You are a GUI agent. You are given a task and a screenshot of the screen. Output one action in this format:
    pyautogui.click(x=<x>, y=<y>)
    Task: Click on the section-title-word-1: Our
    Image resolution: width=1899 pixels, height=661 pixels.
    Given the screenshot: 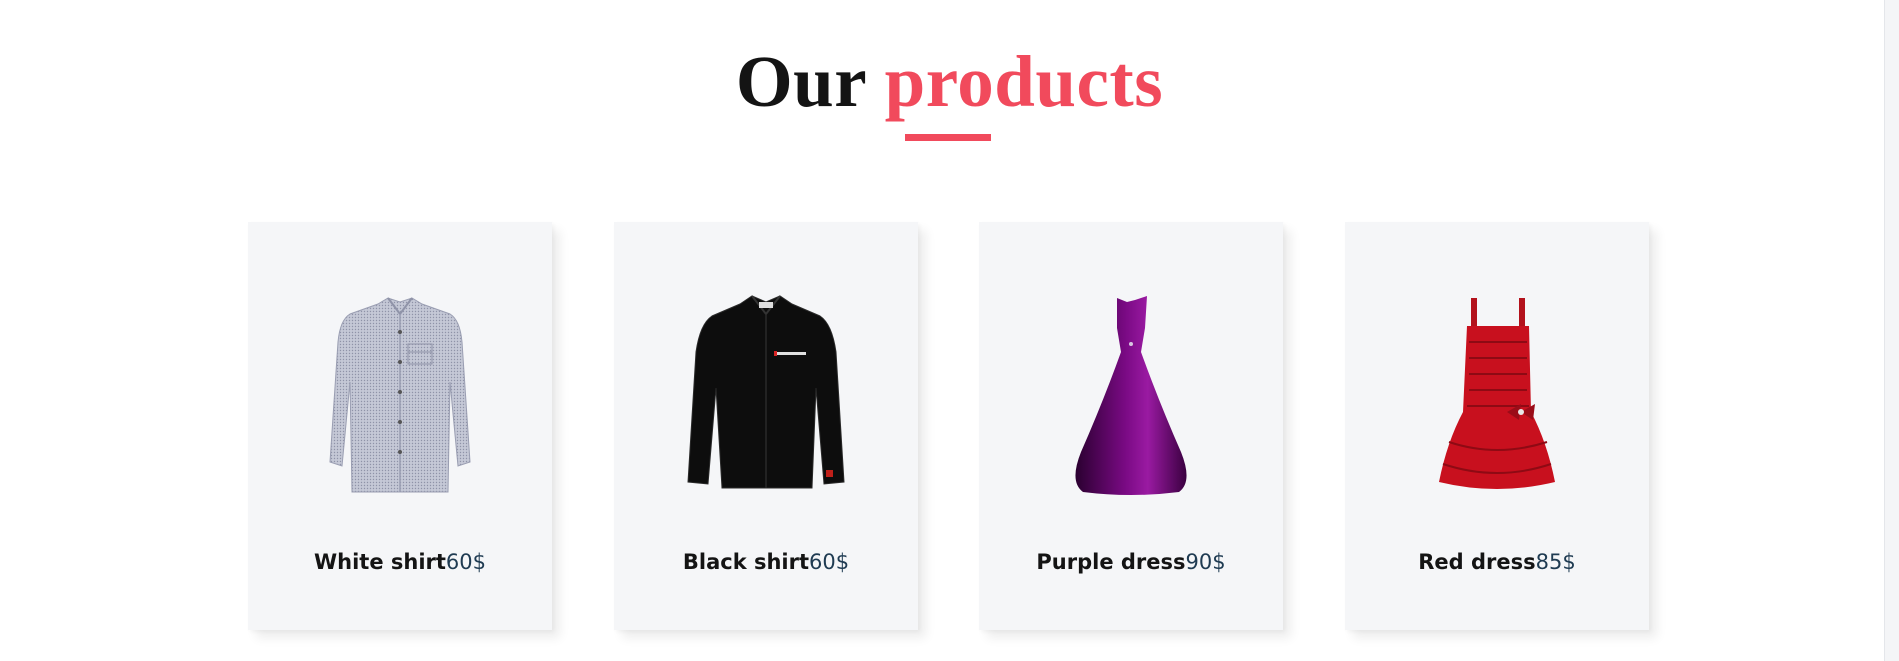 What is the action you would take?
    pyautogui.click(x=800, y=81)
    